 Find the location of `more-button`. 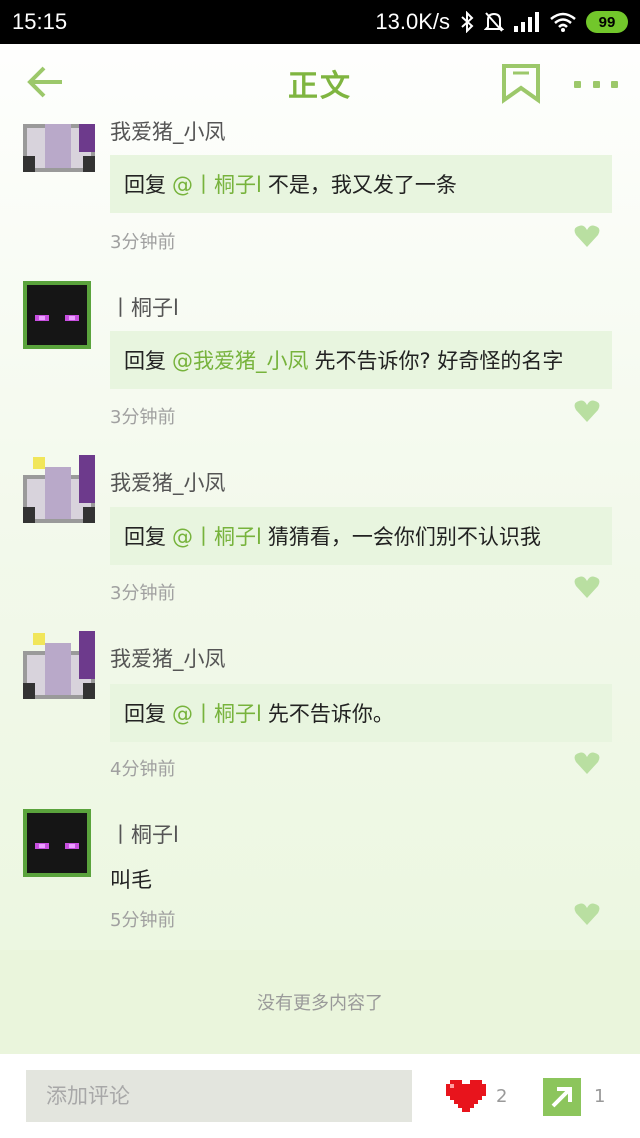

more-button is located at coordinates (596, 84).